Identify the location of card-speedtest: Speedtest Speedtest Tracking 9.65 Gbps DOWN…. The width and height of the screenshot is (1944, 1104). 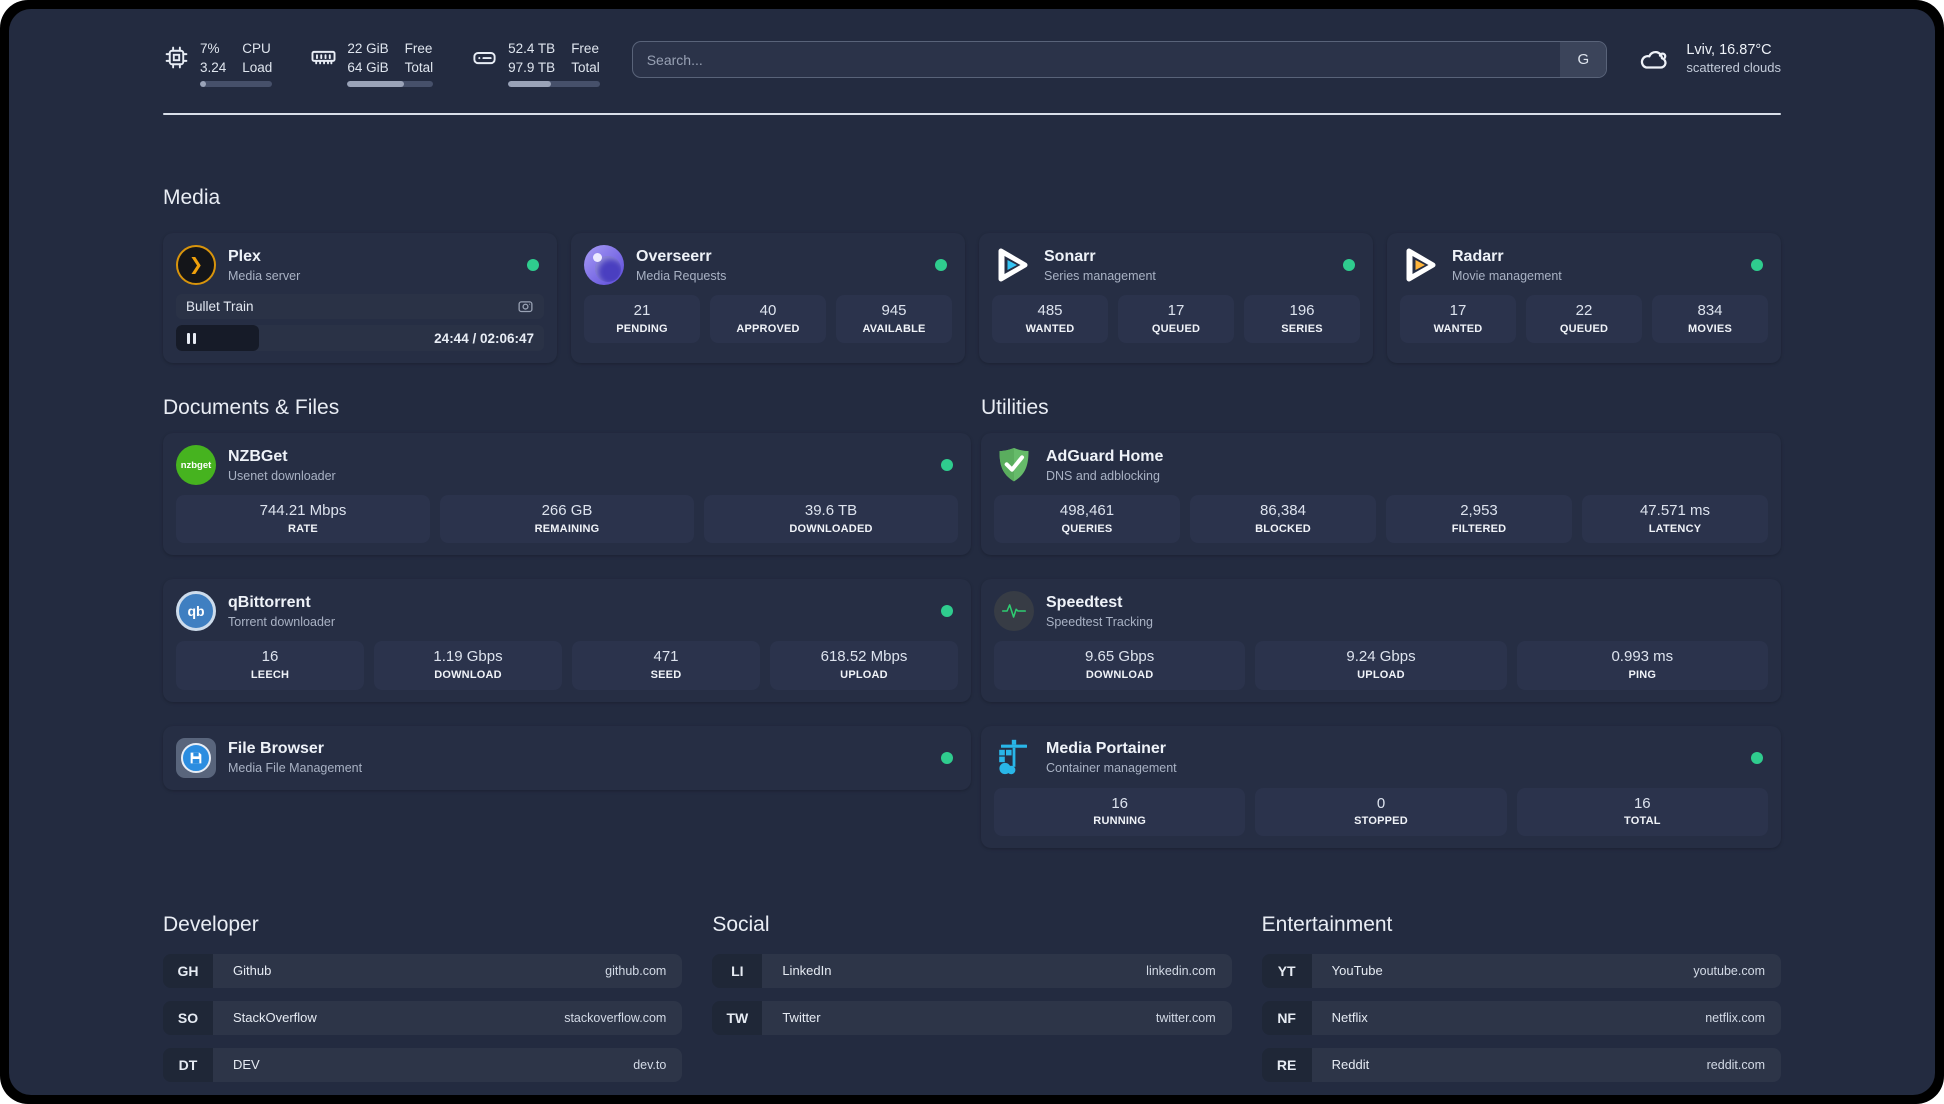
(1381, 640).